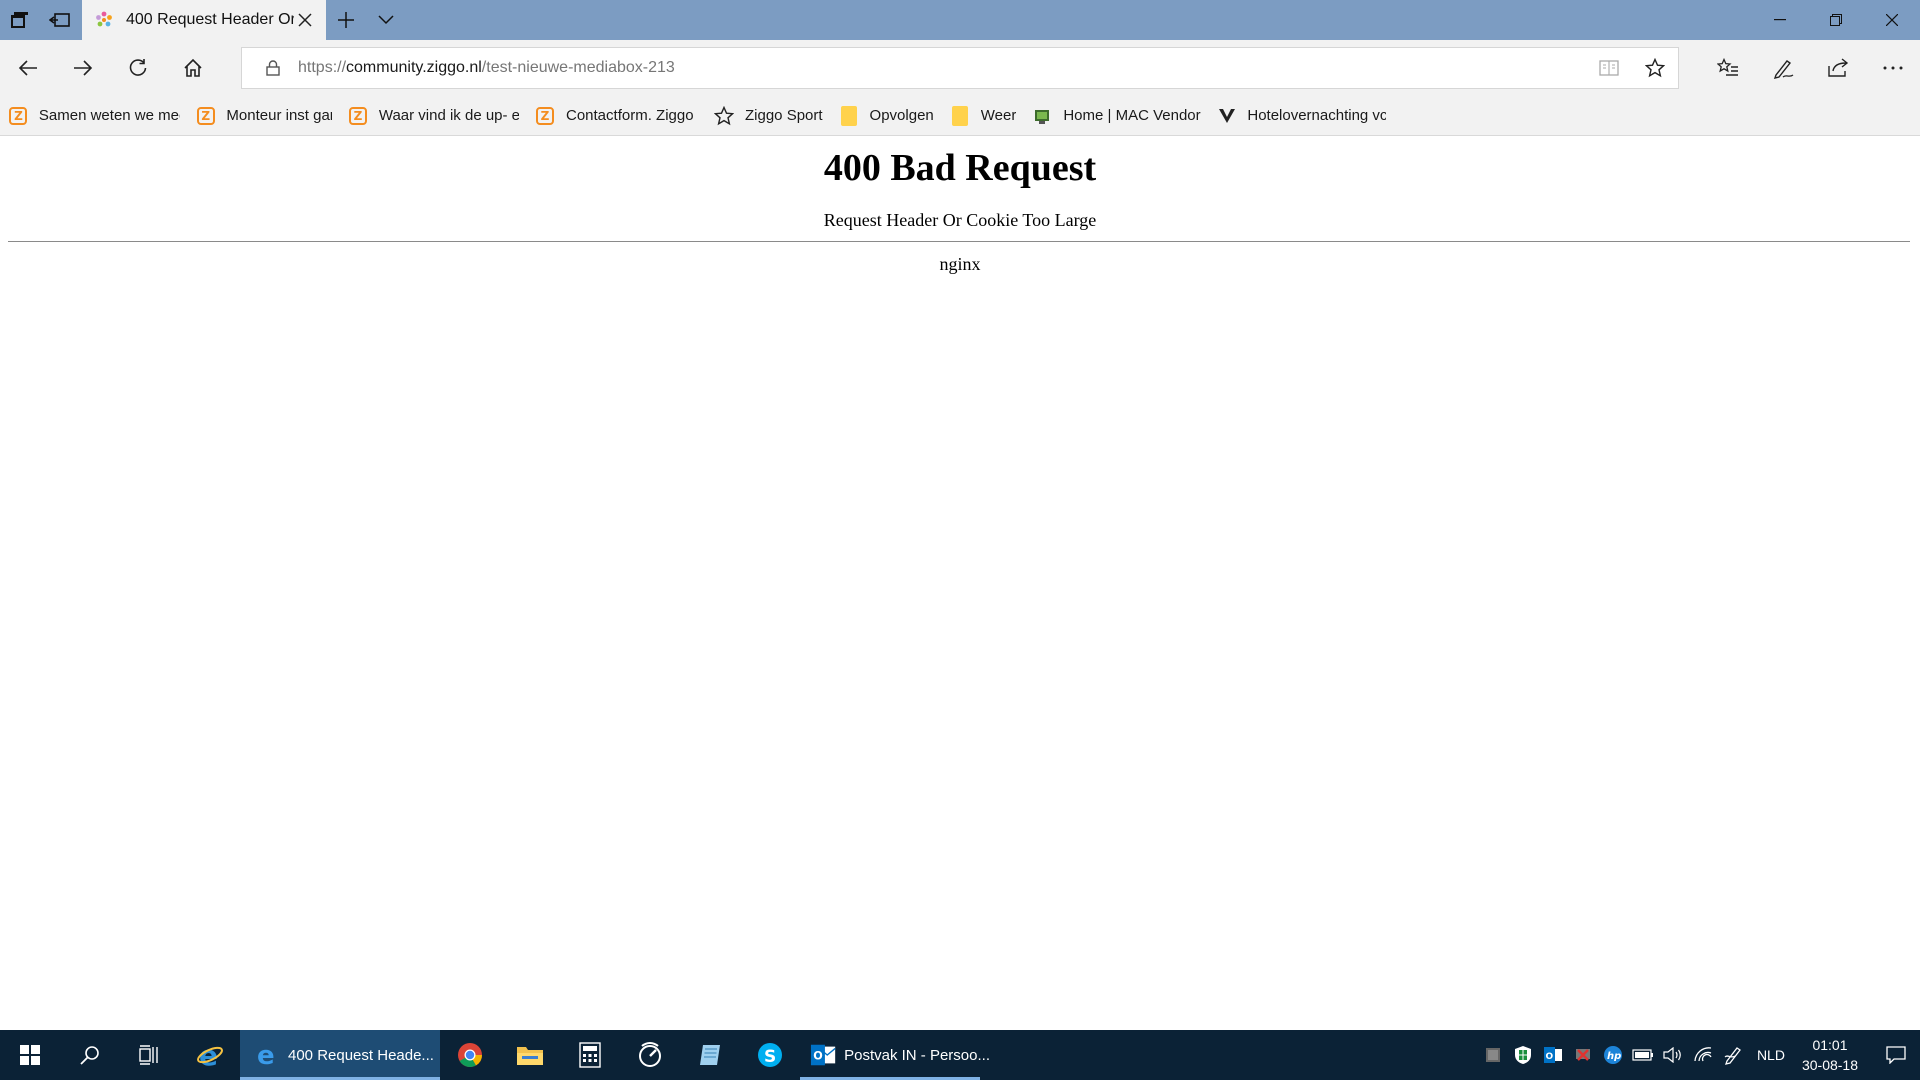  Describe the element at coordinates (960, 20) in the screenshot. I see `title-bar: 400 Request Header Or` at that location.